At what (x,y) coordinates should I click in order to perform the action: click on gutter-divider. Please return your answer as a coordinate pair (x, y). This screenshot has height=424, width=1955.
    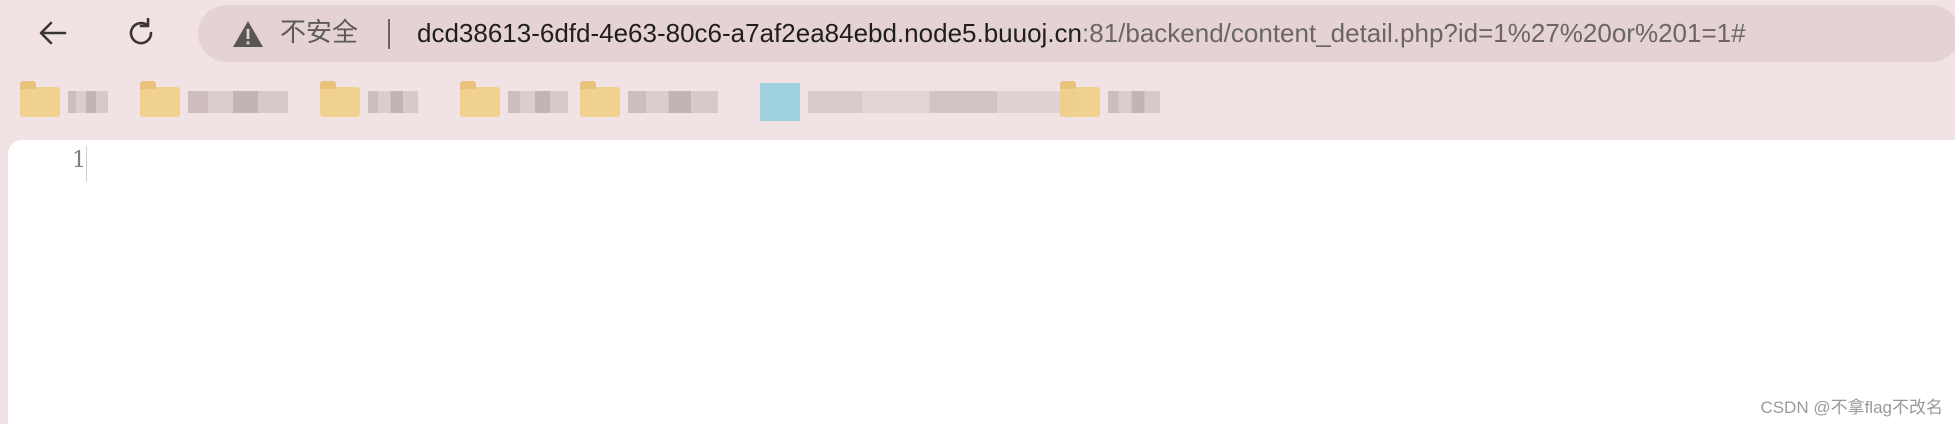
    Looking at the image, I should click on (86, 164).